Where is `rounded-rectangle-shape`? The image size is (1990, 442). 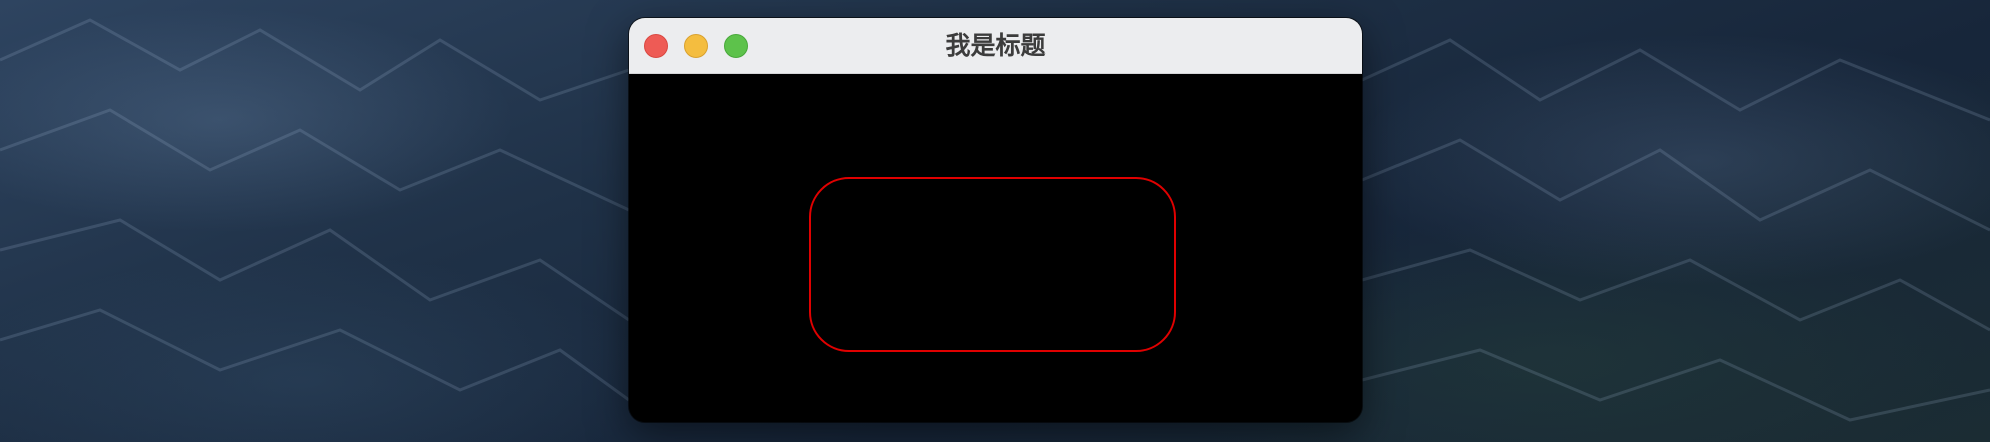
rounded-rectangle-shape is located at coordinates (992, 264).